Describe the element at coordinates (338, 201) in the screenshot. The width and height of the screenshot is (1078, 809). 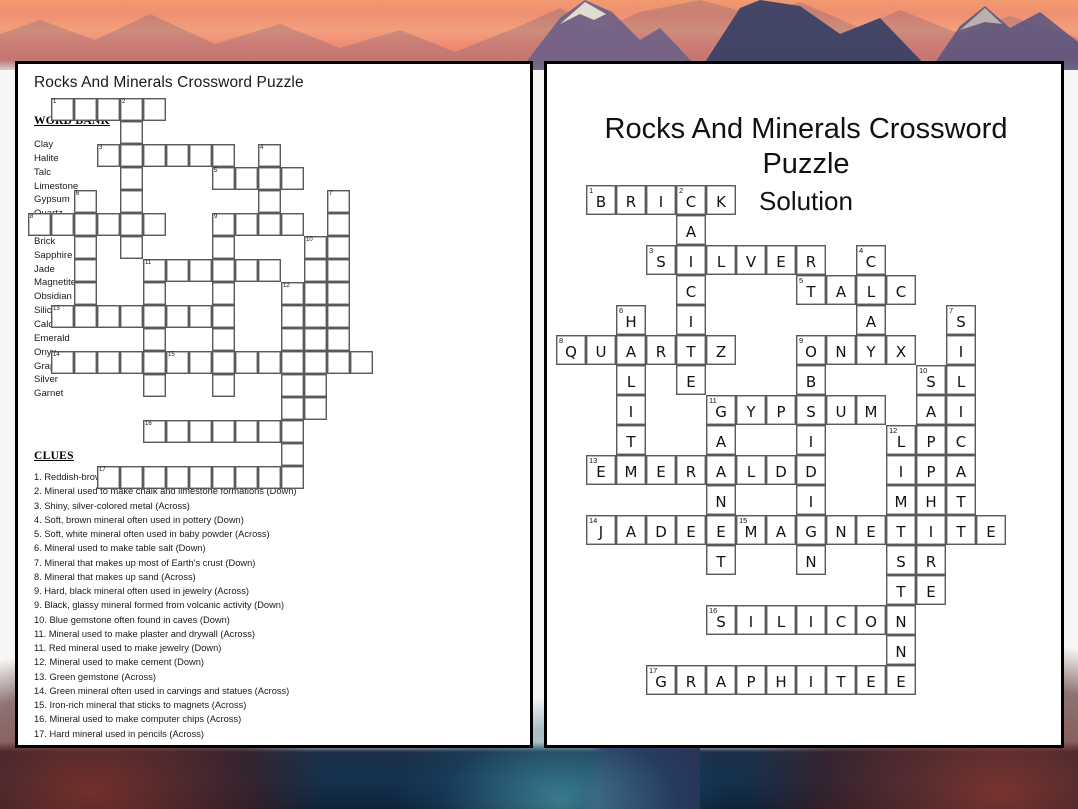
I see `crossword-cell: 7` at that location.